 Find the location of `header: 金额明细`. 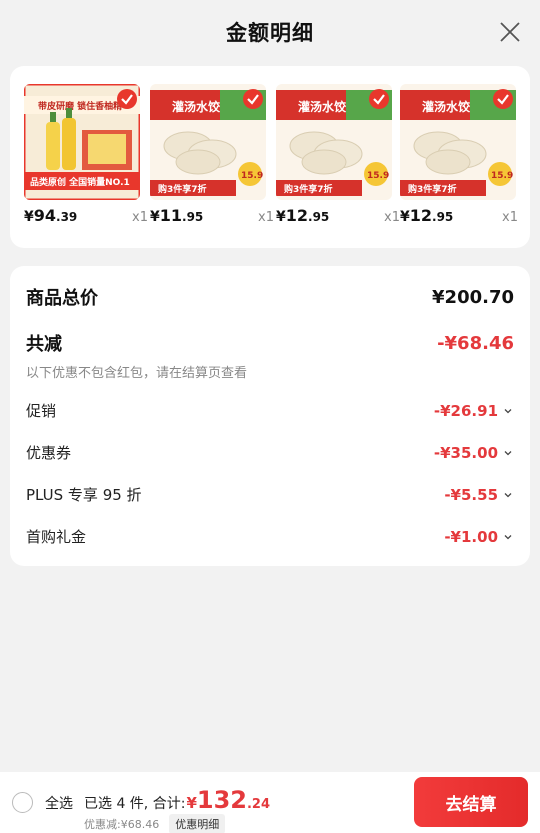

header: 金额明细 is located at coordinates (270, 32).